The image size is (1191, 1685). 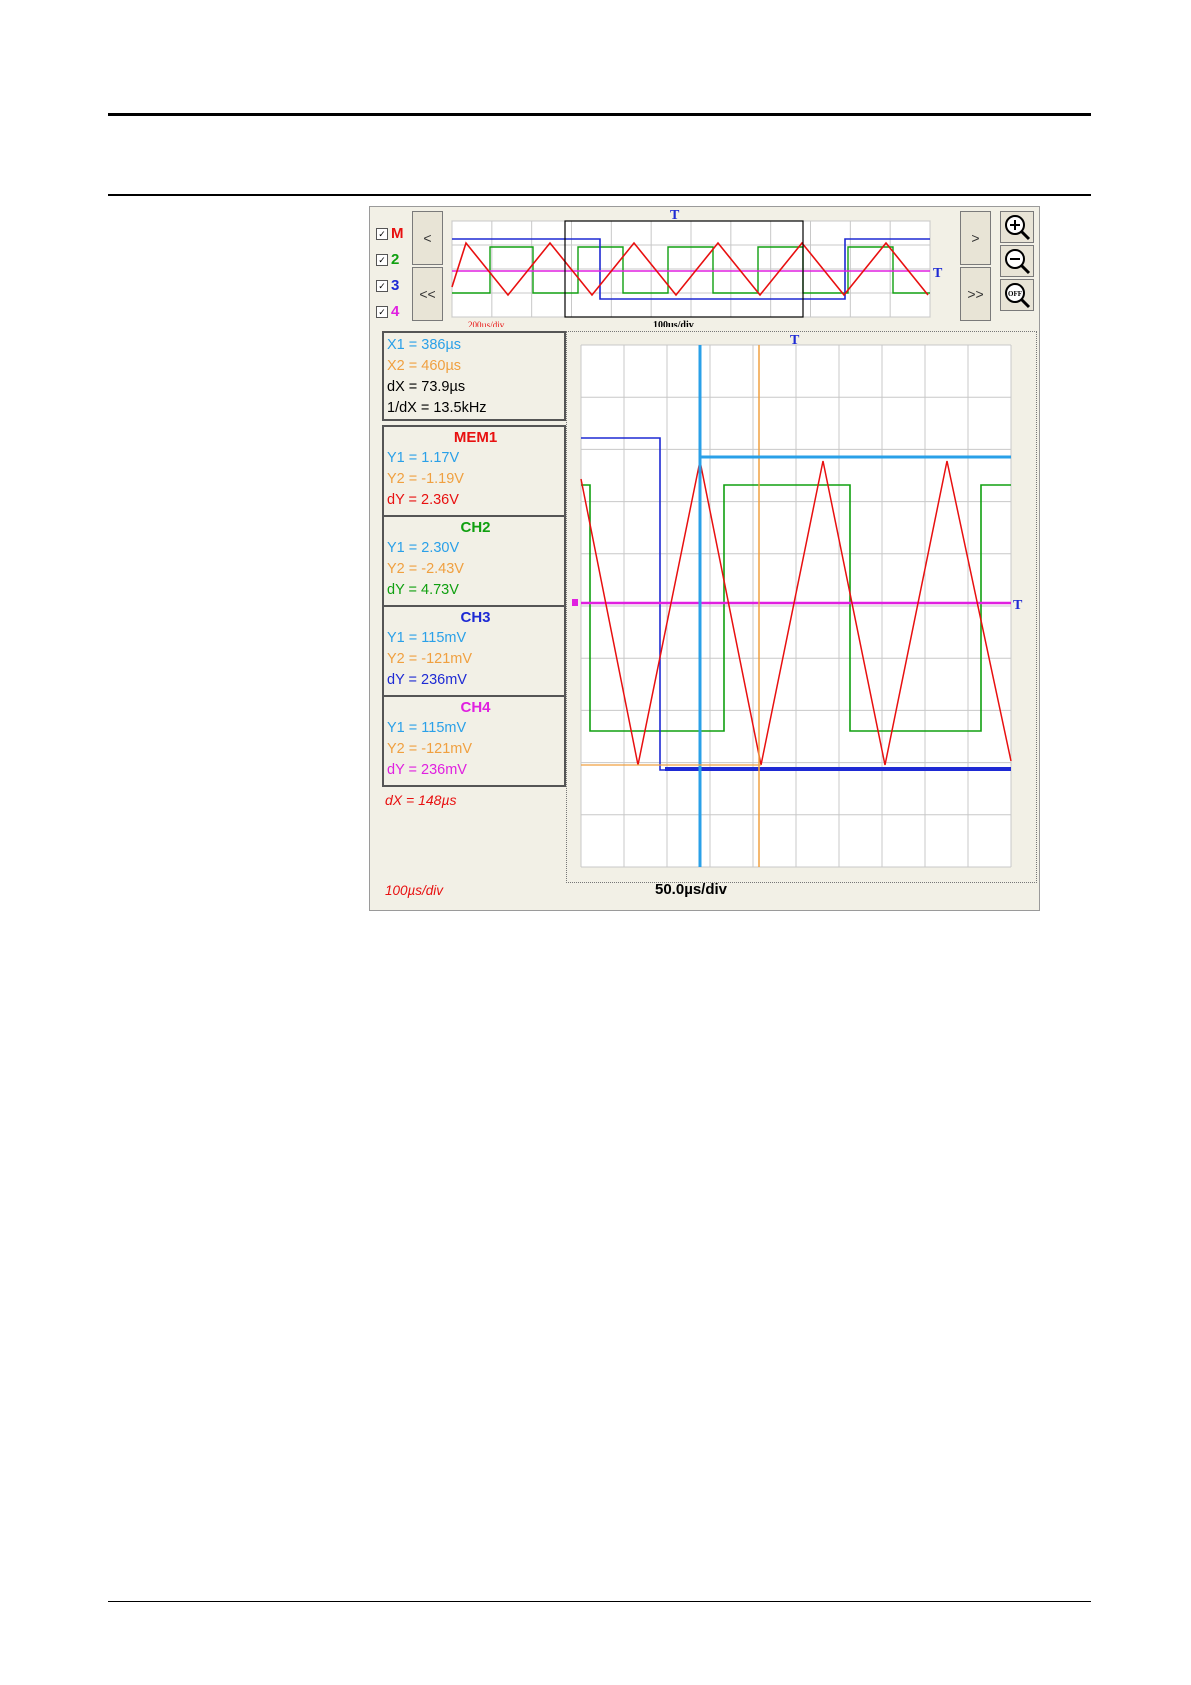 I want to click on trigger-level-marker: T, so click(x=1018, y=605).